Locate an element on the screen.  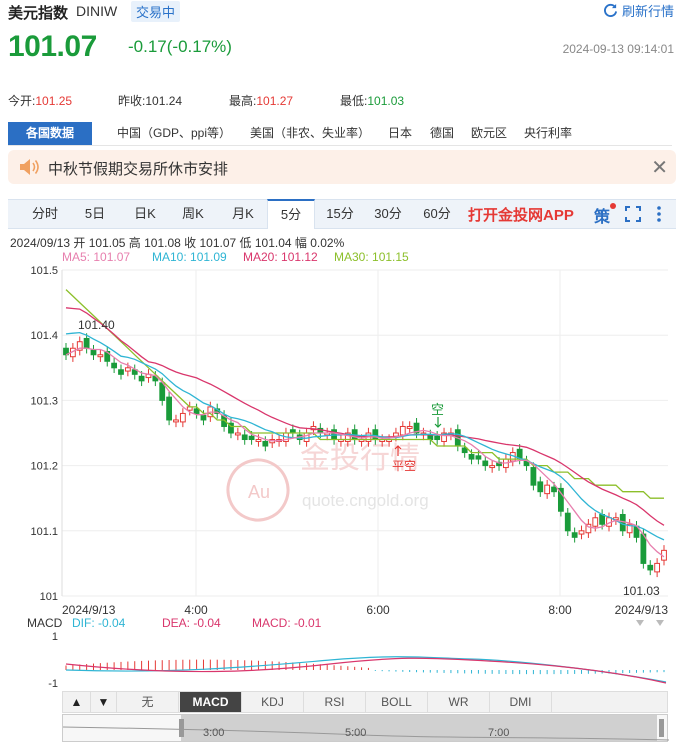
period-tabs: 分时 5日 日K 周K 月K 5分 15分 30分 60分 打开金投网APP 策 is located at coordinates (342, 214).